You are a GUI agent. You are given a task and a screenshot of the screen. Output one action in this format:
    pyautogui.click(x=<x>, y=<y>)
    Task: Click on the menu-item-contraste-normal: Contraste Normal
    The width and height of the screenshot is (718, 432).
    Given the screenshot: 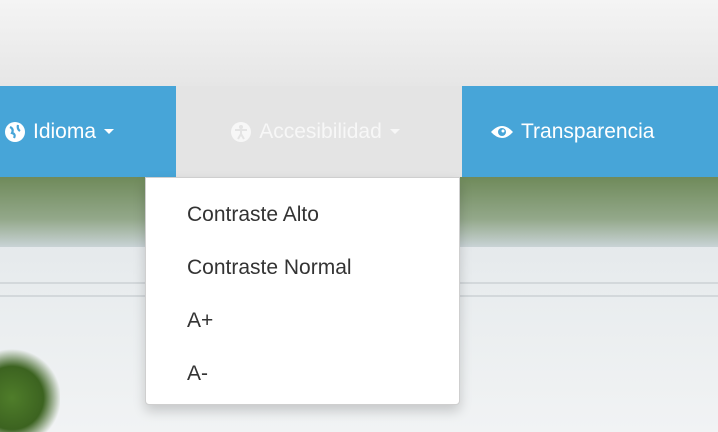 What is the action you would take?
    pyautogui.click(x=302, y=267)
    